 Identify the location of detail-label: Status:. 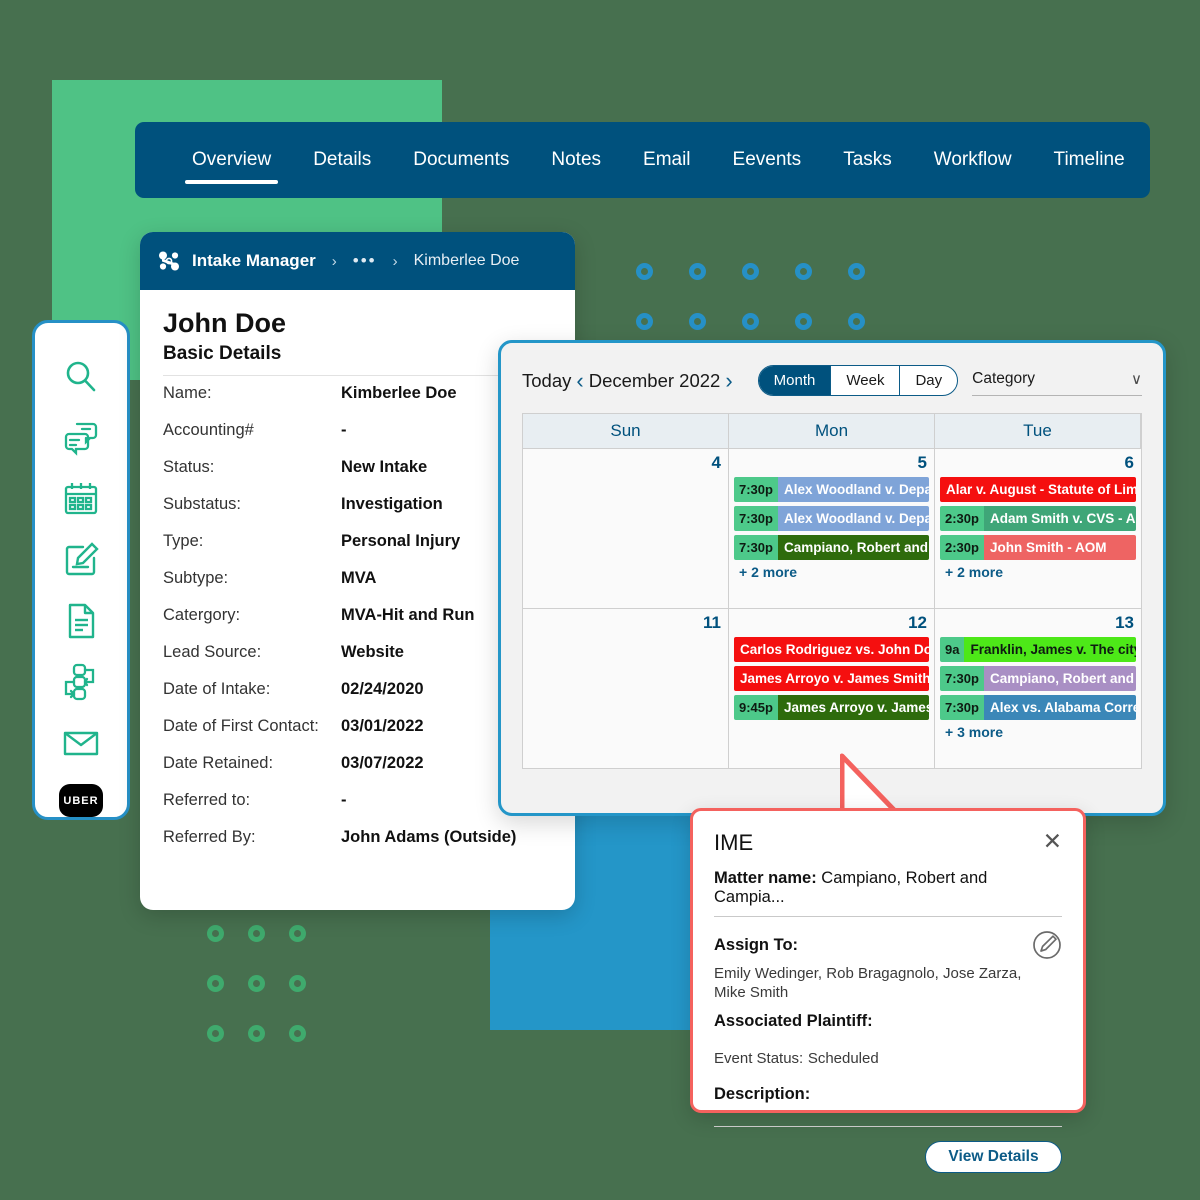
(189, 467).